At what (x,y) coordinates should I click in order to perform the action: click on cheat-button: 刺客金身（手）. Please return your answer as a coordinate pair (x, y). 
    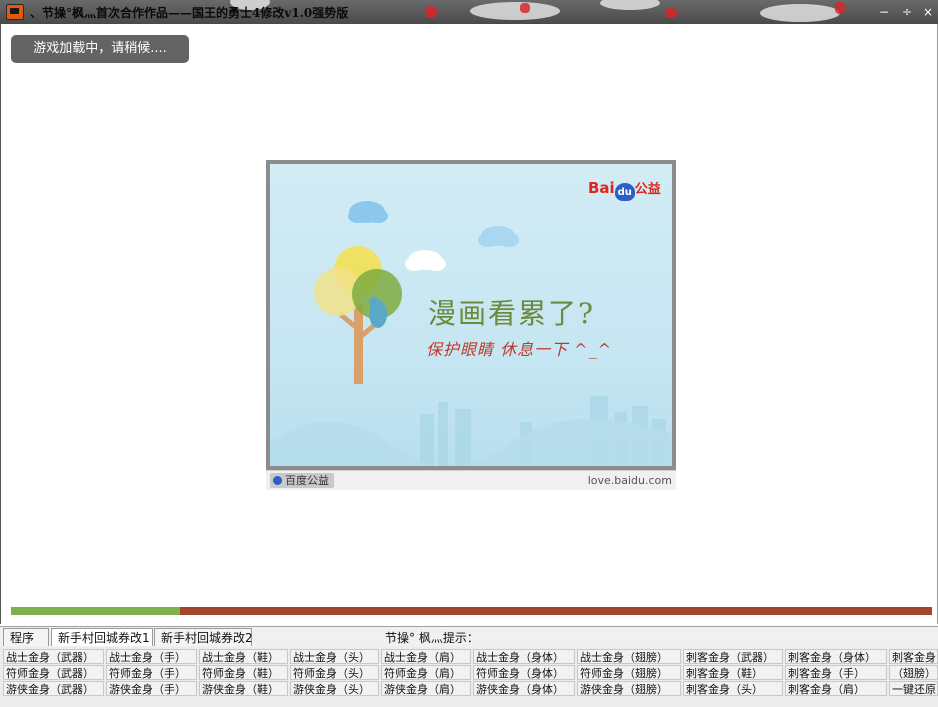
    Looking at the image, I should click on (836, 672).